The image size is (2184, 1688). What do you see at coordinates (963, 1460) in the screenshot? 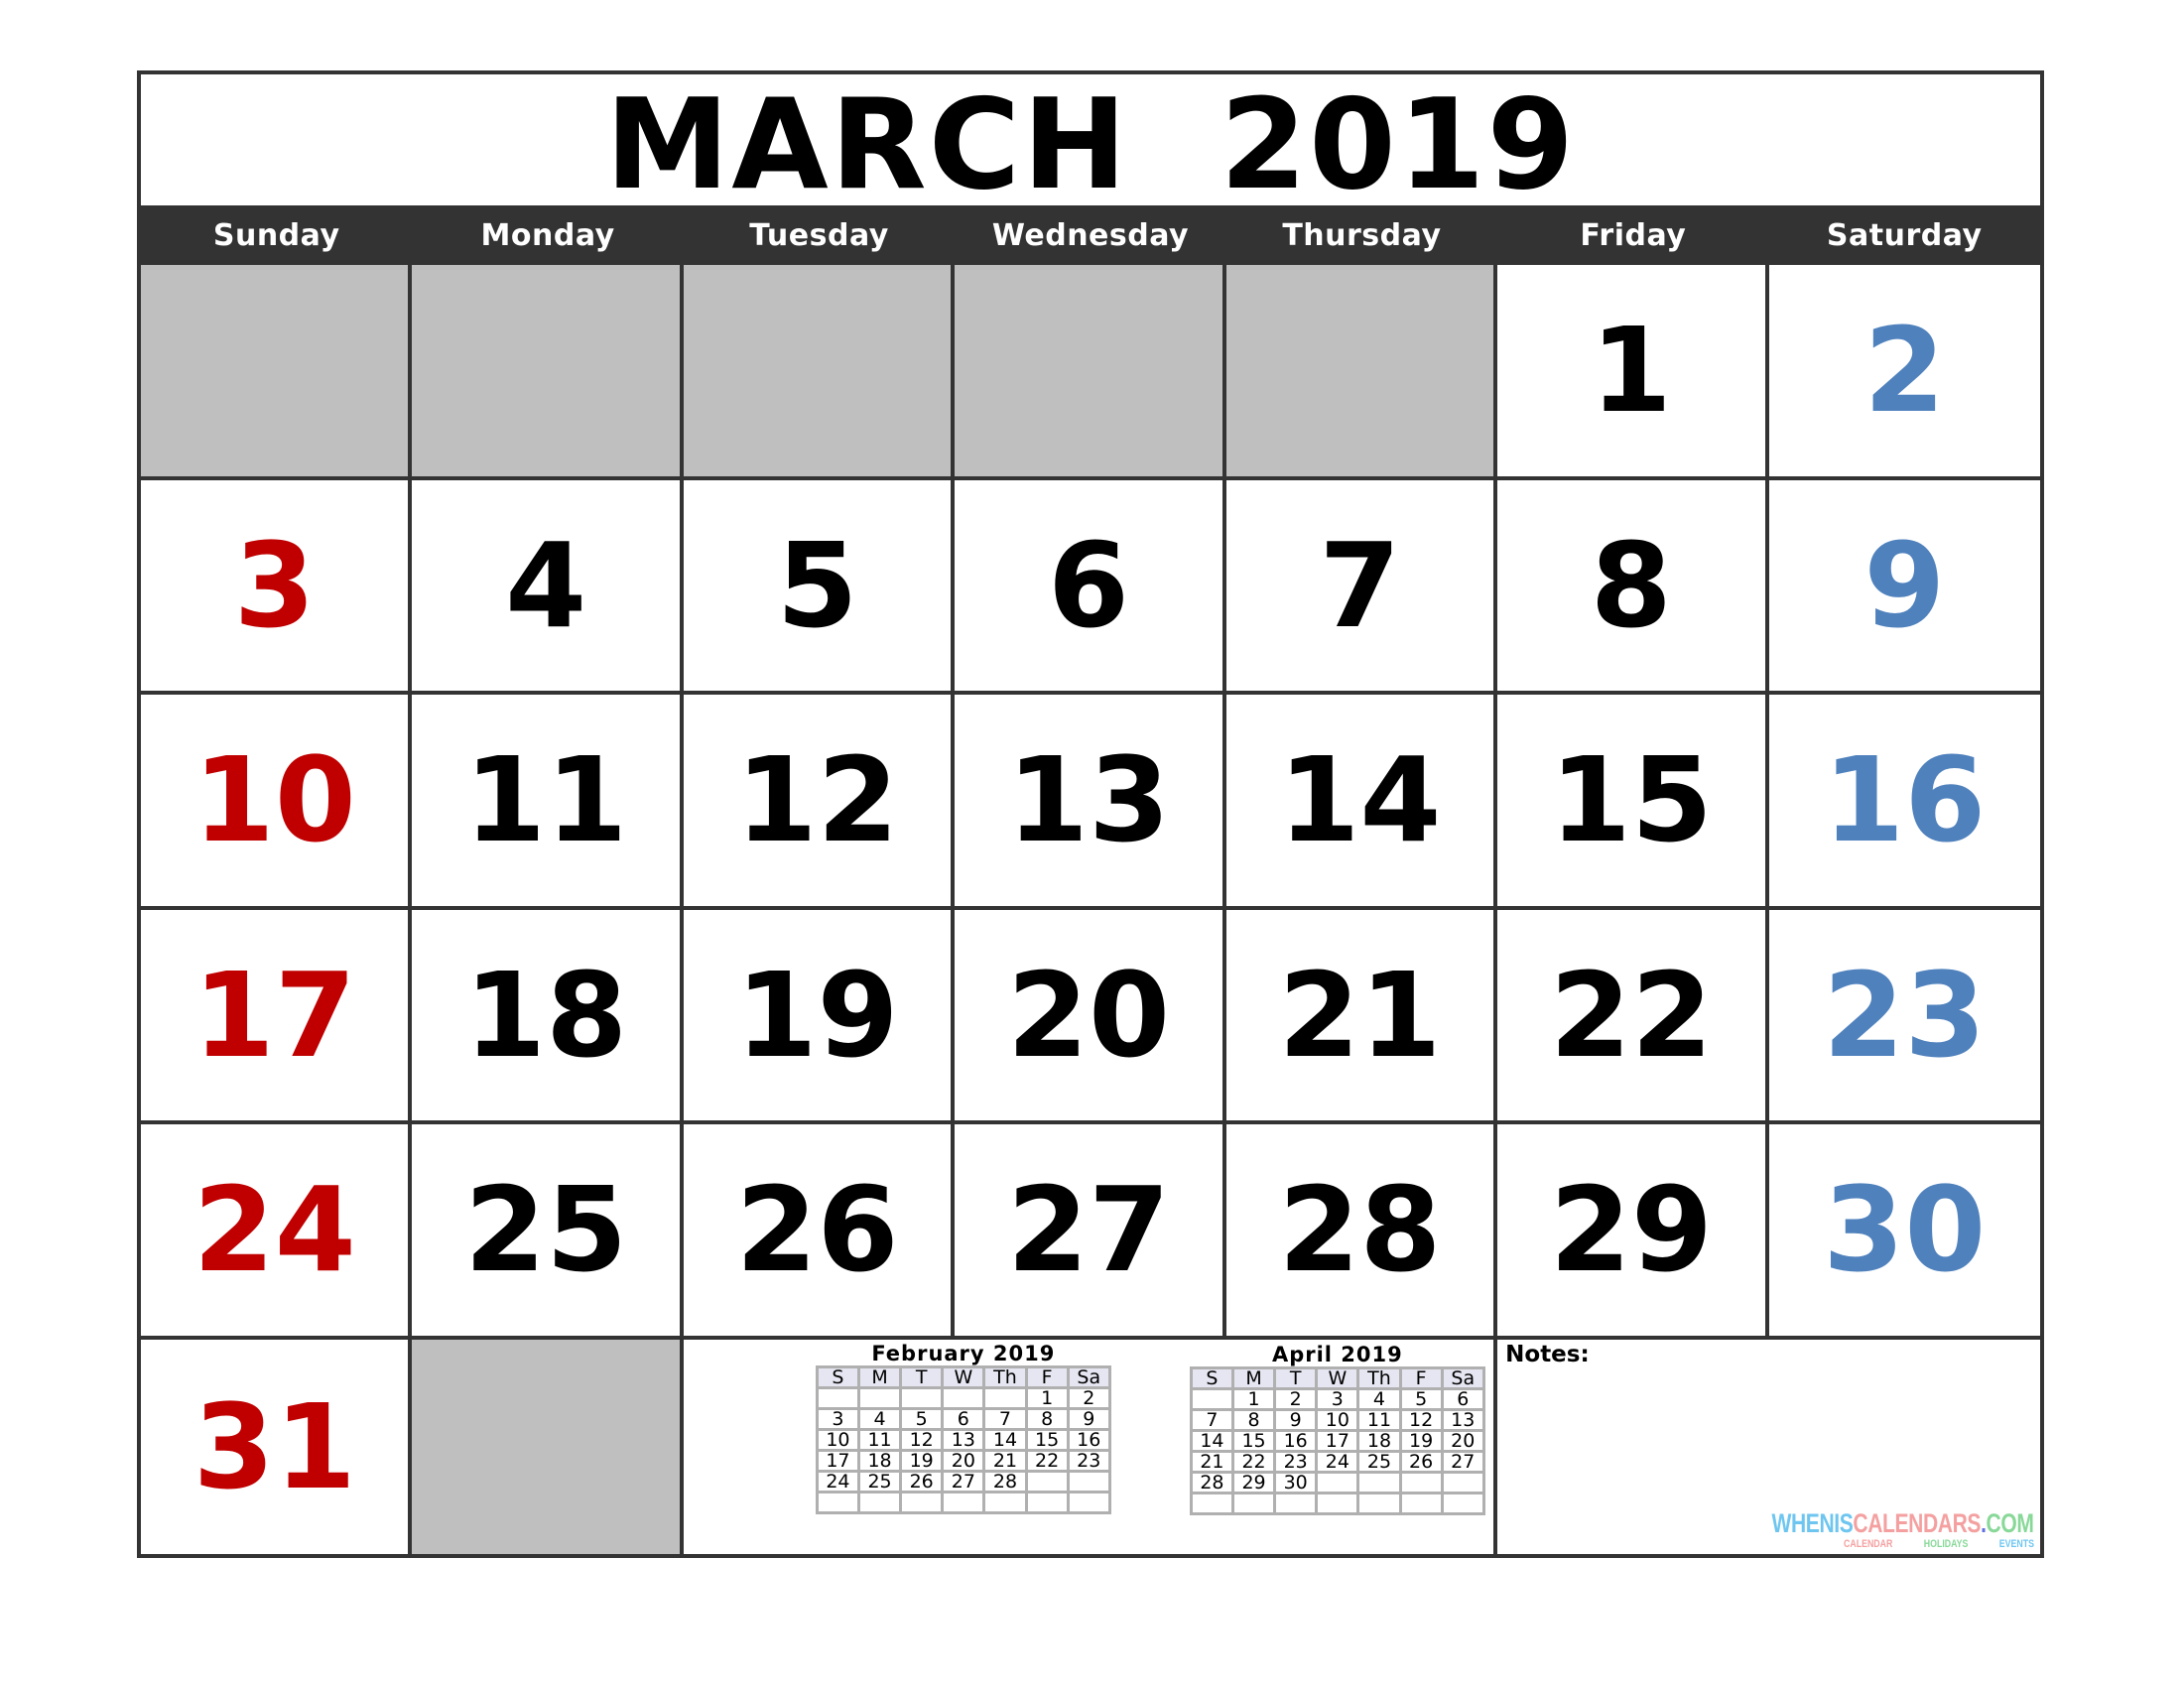
I see `mini-day: 20` at bounding box center [963, 1460].